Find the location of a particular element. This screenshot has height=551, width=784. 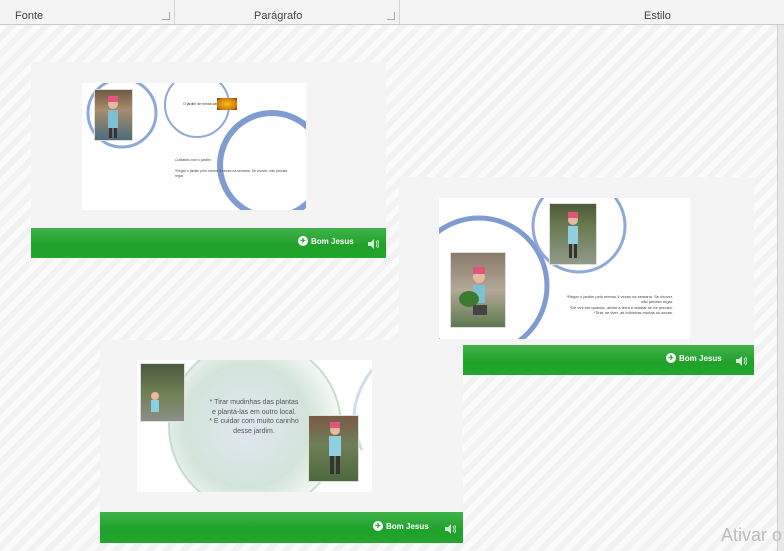

slide-2-footer: ✈ Bom Jesus is located at coordinates (608, 360).